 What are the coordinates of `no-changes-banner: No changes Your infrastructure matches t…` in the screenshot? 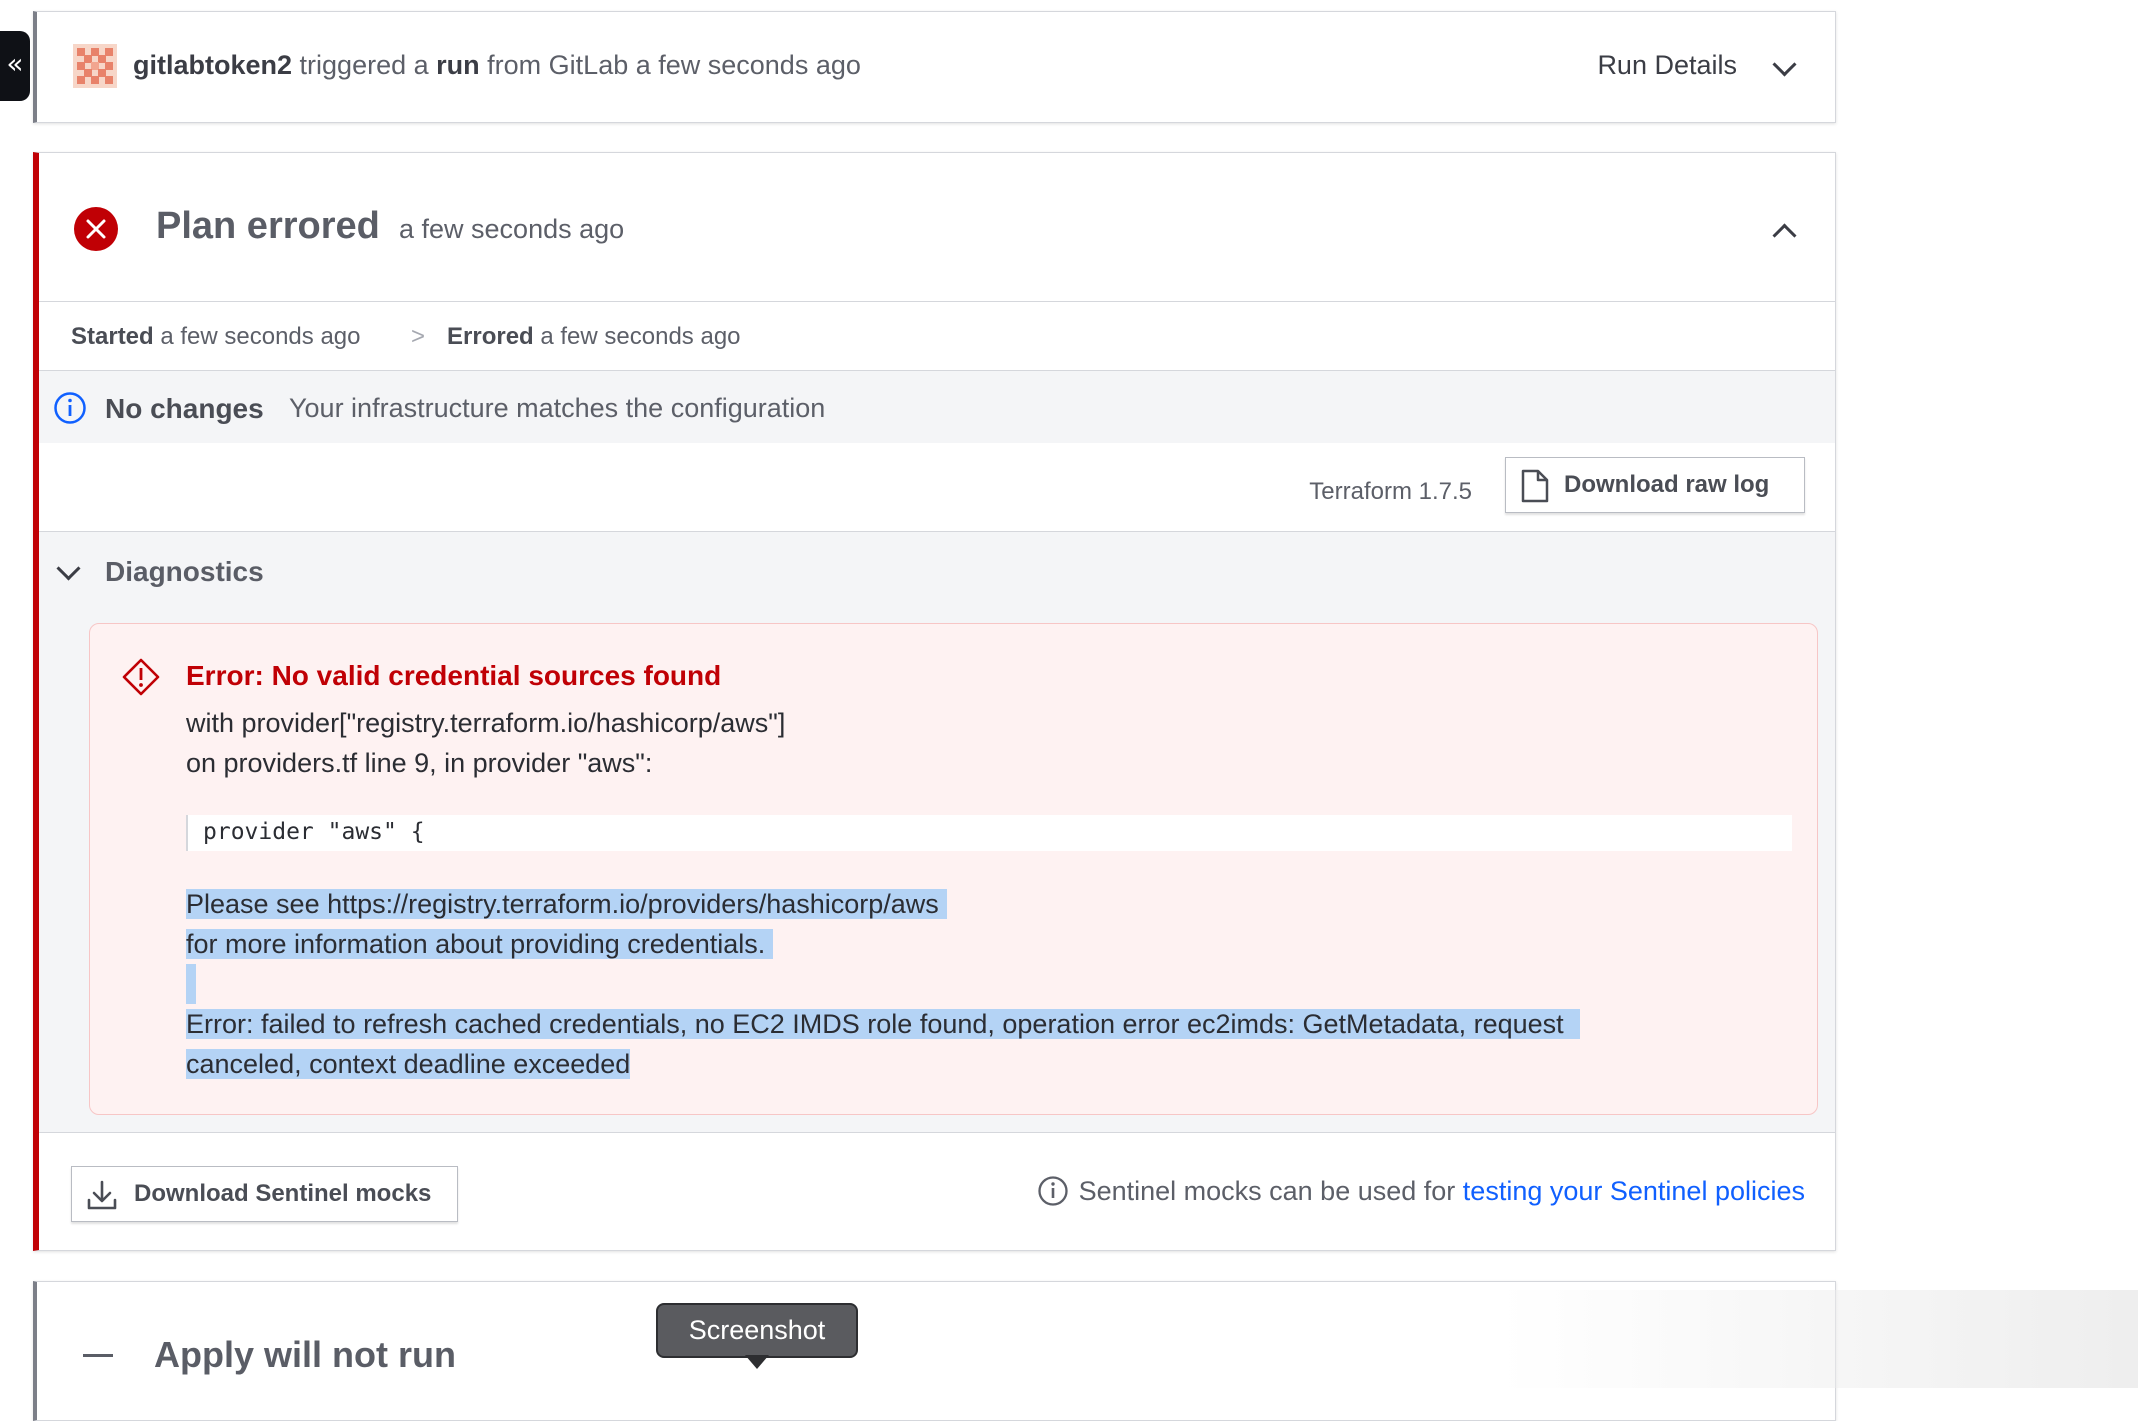 It's located at (937, 407).